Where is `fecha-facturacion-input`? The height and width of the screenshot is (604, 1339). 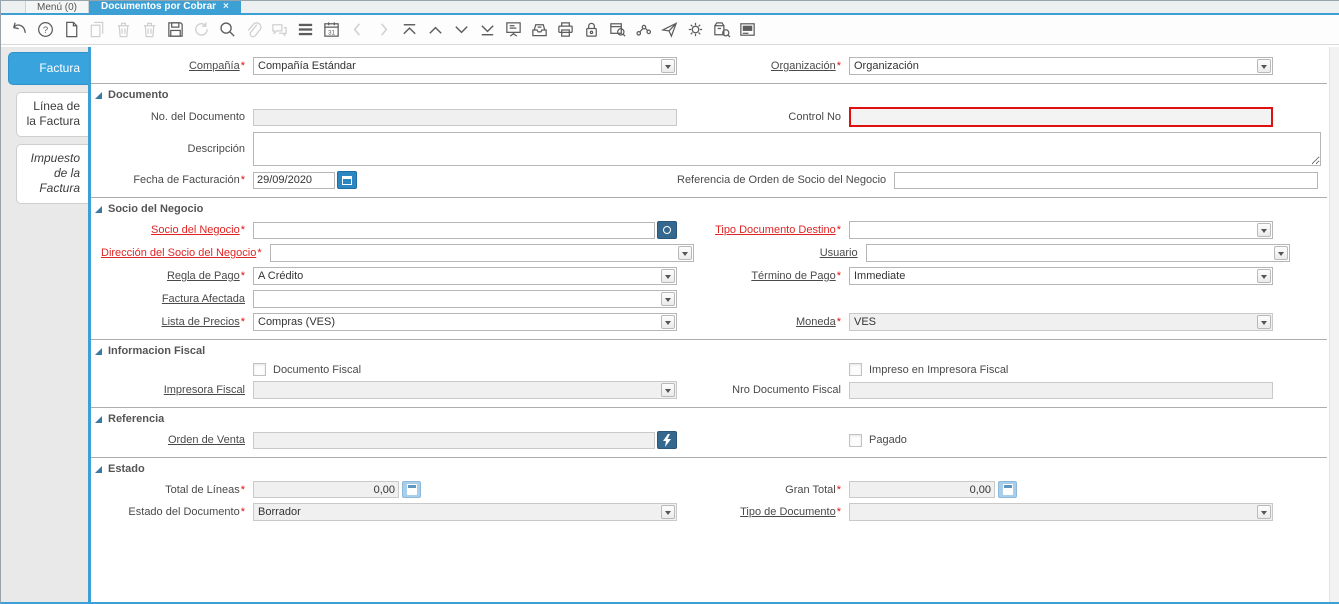
fecha-facturacion-input is located at coordinates (294, 180).